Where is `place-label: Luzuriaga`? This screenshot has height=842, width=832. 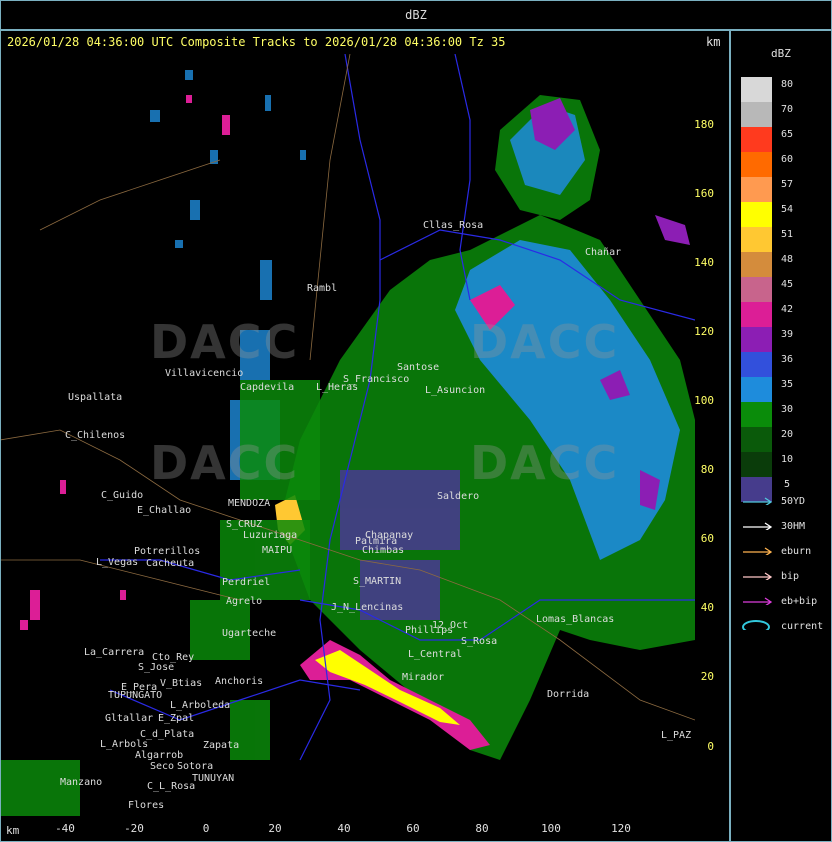 place-label: Luzuriaga is located at coordinates (270, 535).